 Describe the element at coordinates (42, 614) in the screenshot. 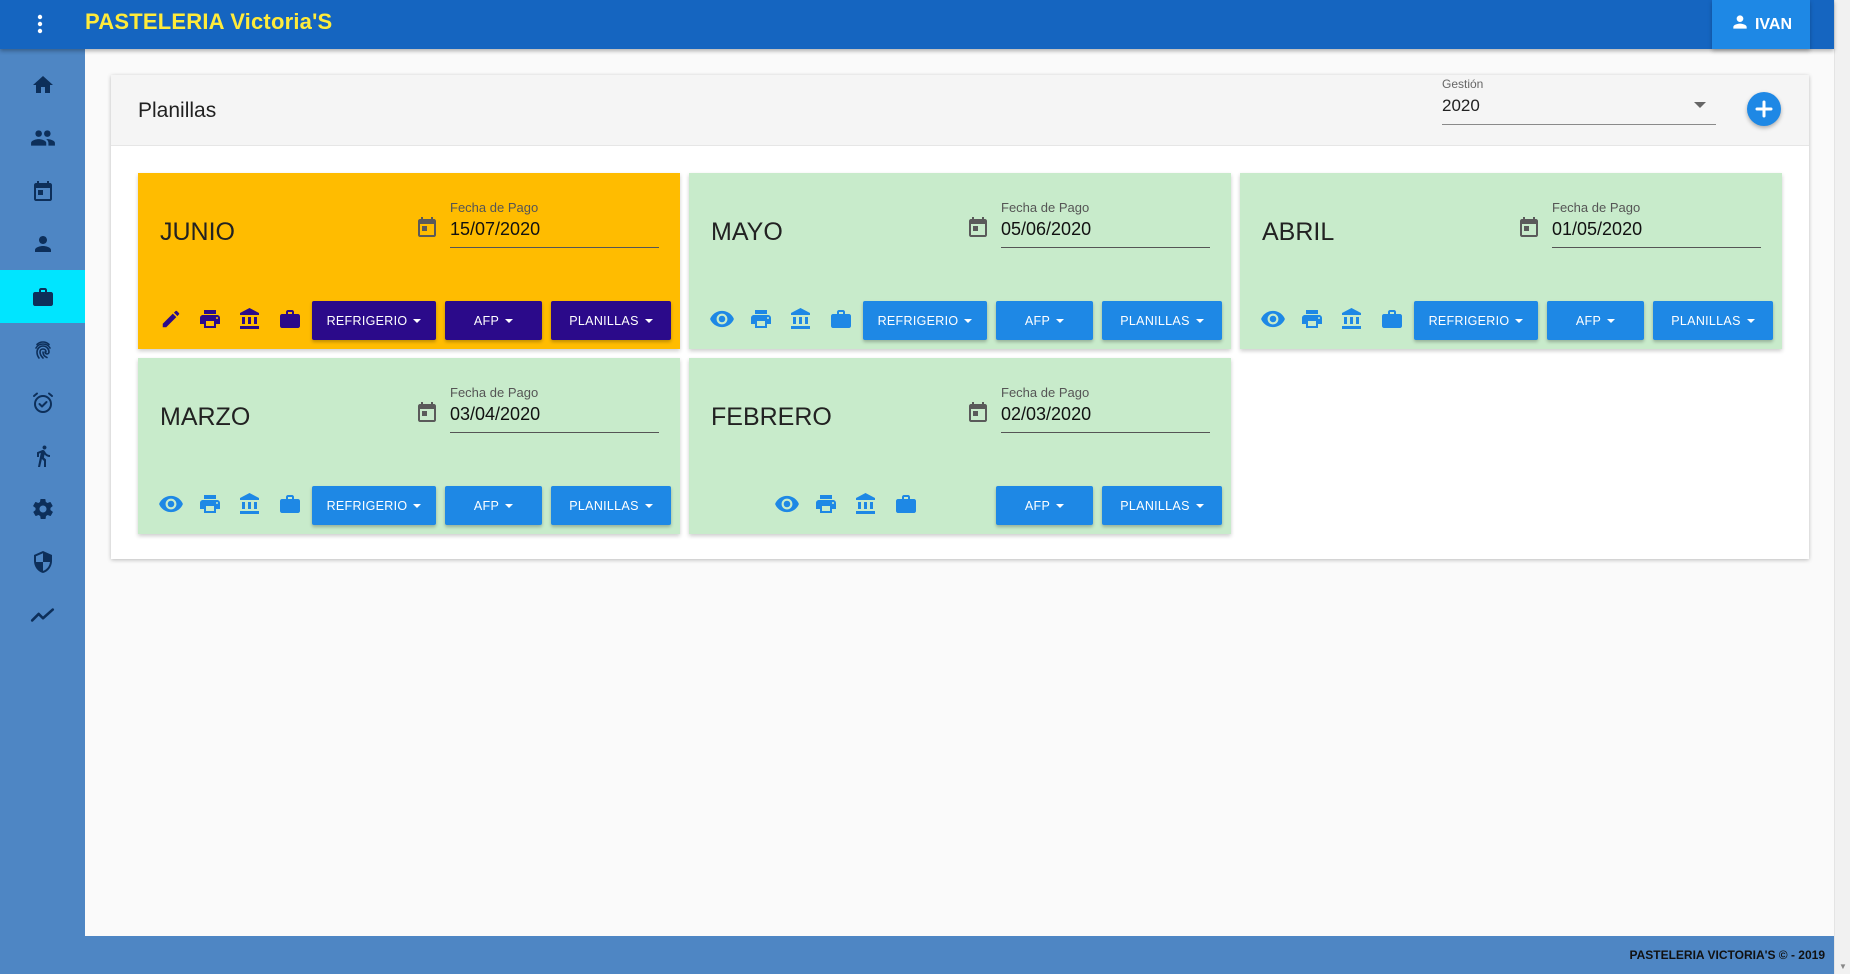

I see `sidebar-item-trending` at that location.